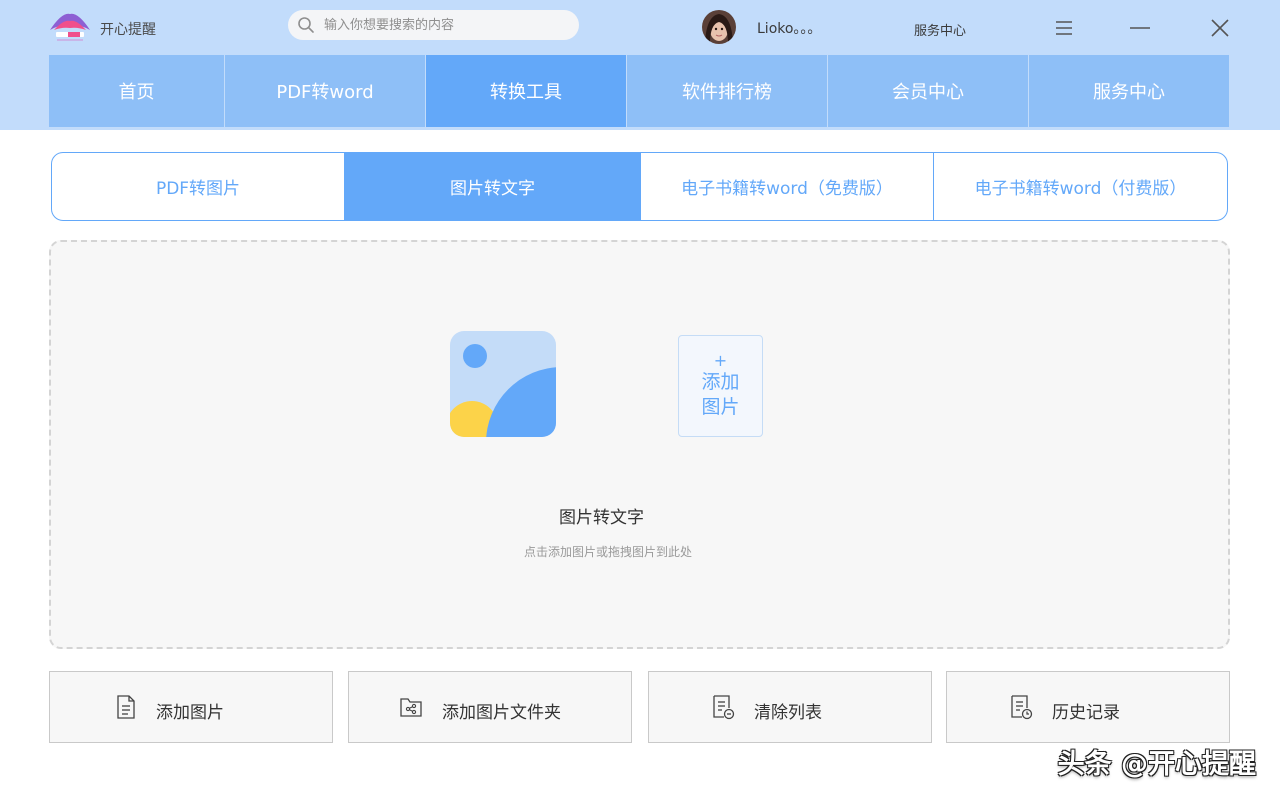 Image resolution: width=1280 pixels, height=800 pixels. Describe the element at coordinates (190, 713) in the screenshot. I see `add-image-label: 添加图片` at that location.